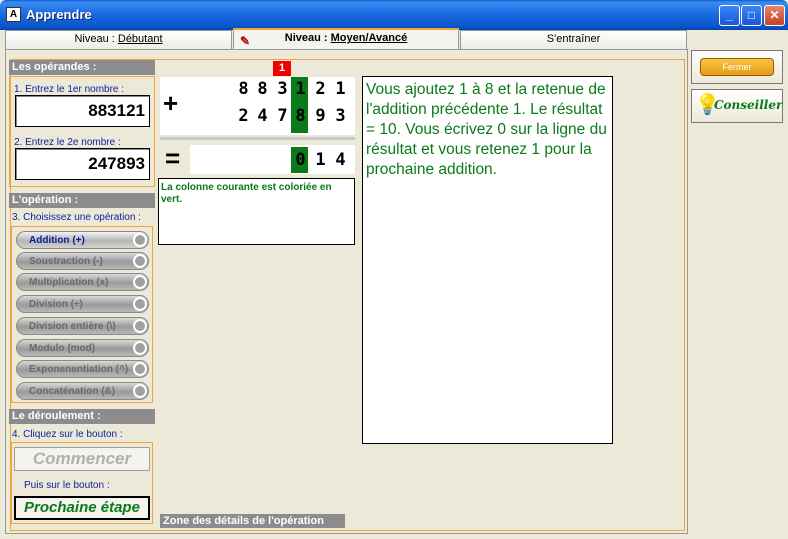  What do you see at coordinates (82, 261) in the screenshot?
I see `soustraction-button: Soustraction (-)` at bounding box center [82, 261].